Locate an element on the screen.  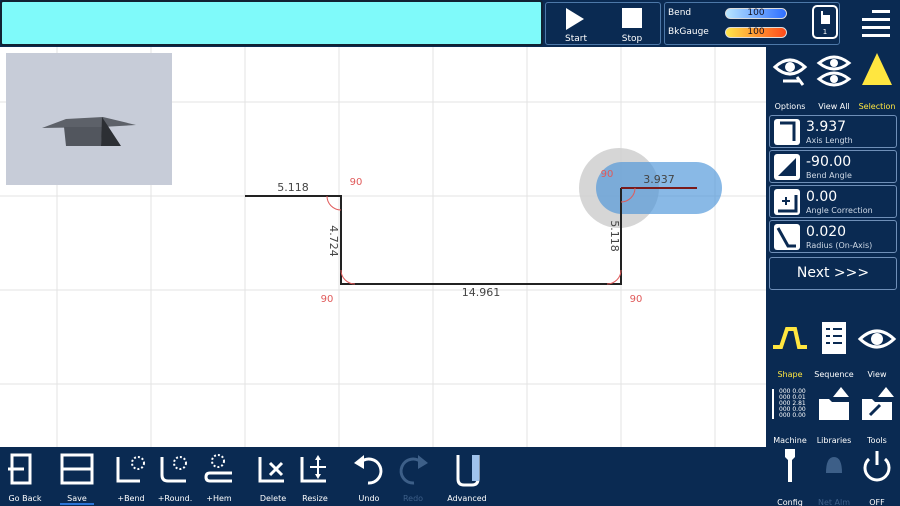
arrow-pointer-icon is located at coordinates (877, 69).